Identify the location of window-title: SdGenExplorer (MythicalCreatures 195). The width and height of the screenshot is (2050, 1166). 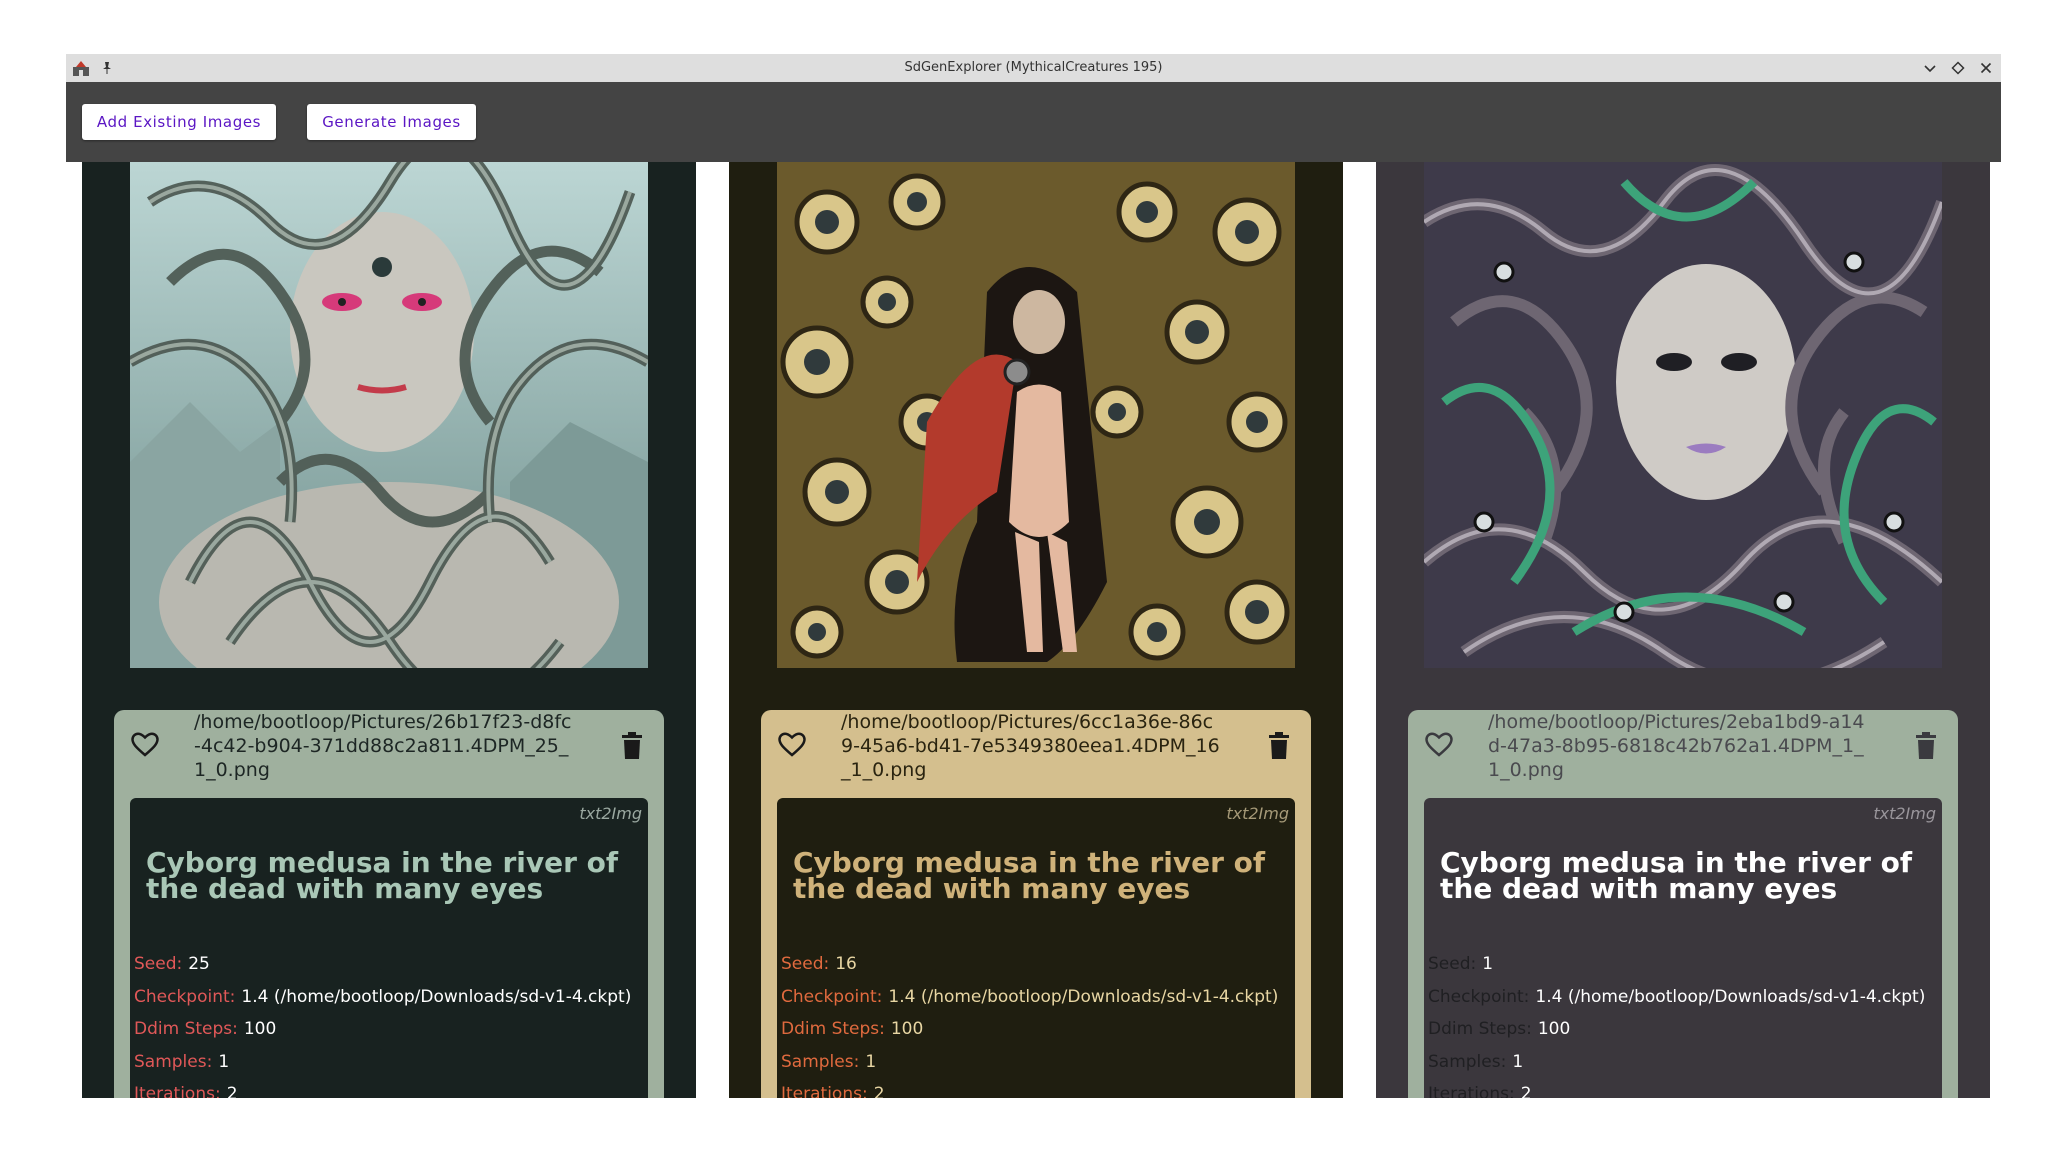
(1033, 67).